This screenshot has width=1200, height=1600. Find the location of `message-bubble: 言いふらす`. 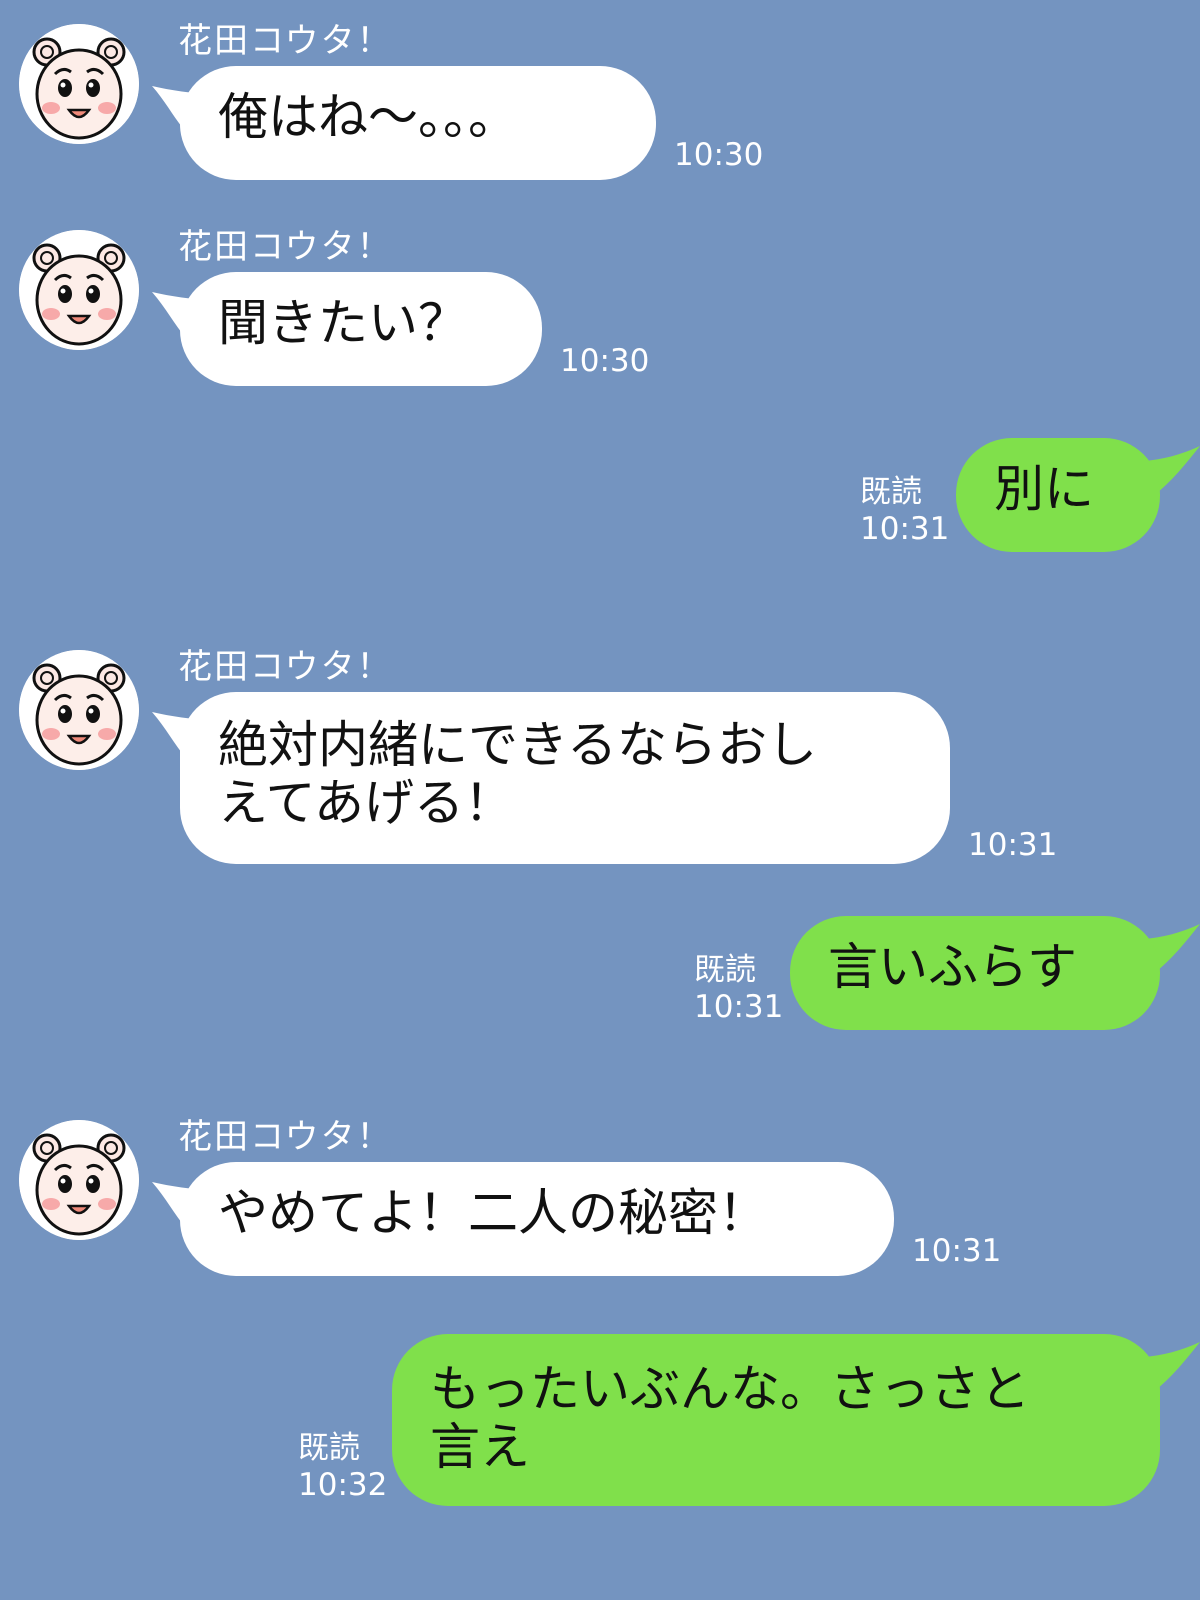

message-bubble: 言いふらす is located at coordinates (975, 973).